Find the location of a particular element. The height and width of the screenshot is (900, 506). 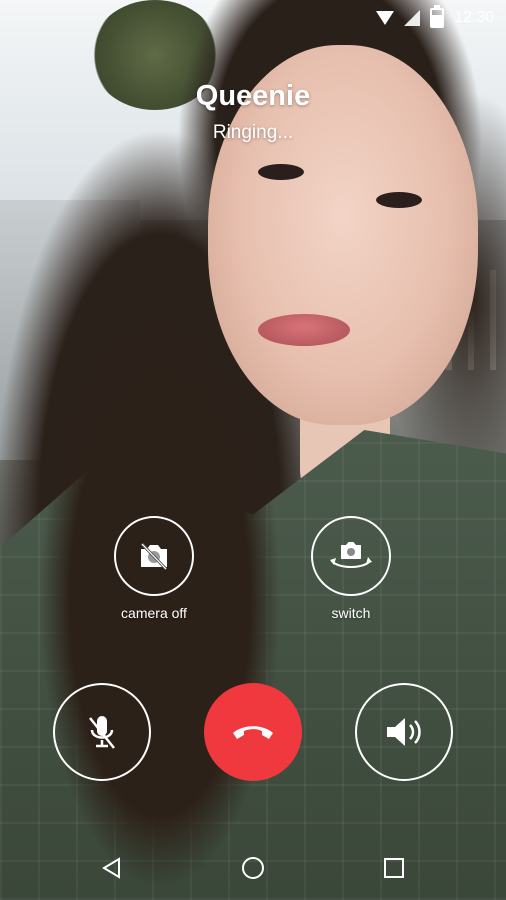

status-icons: 12:30 is located at coordinates (434, 16).